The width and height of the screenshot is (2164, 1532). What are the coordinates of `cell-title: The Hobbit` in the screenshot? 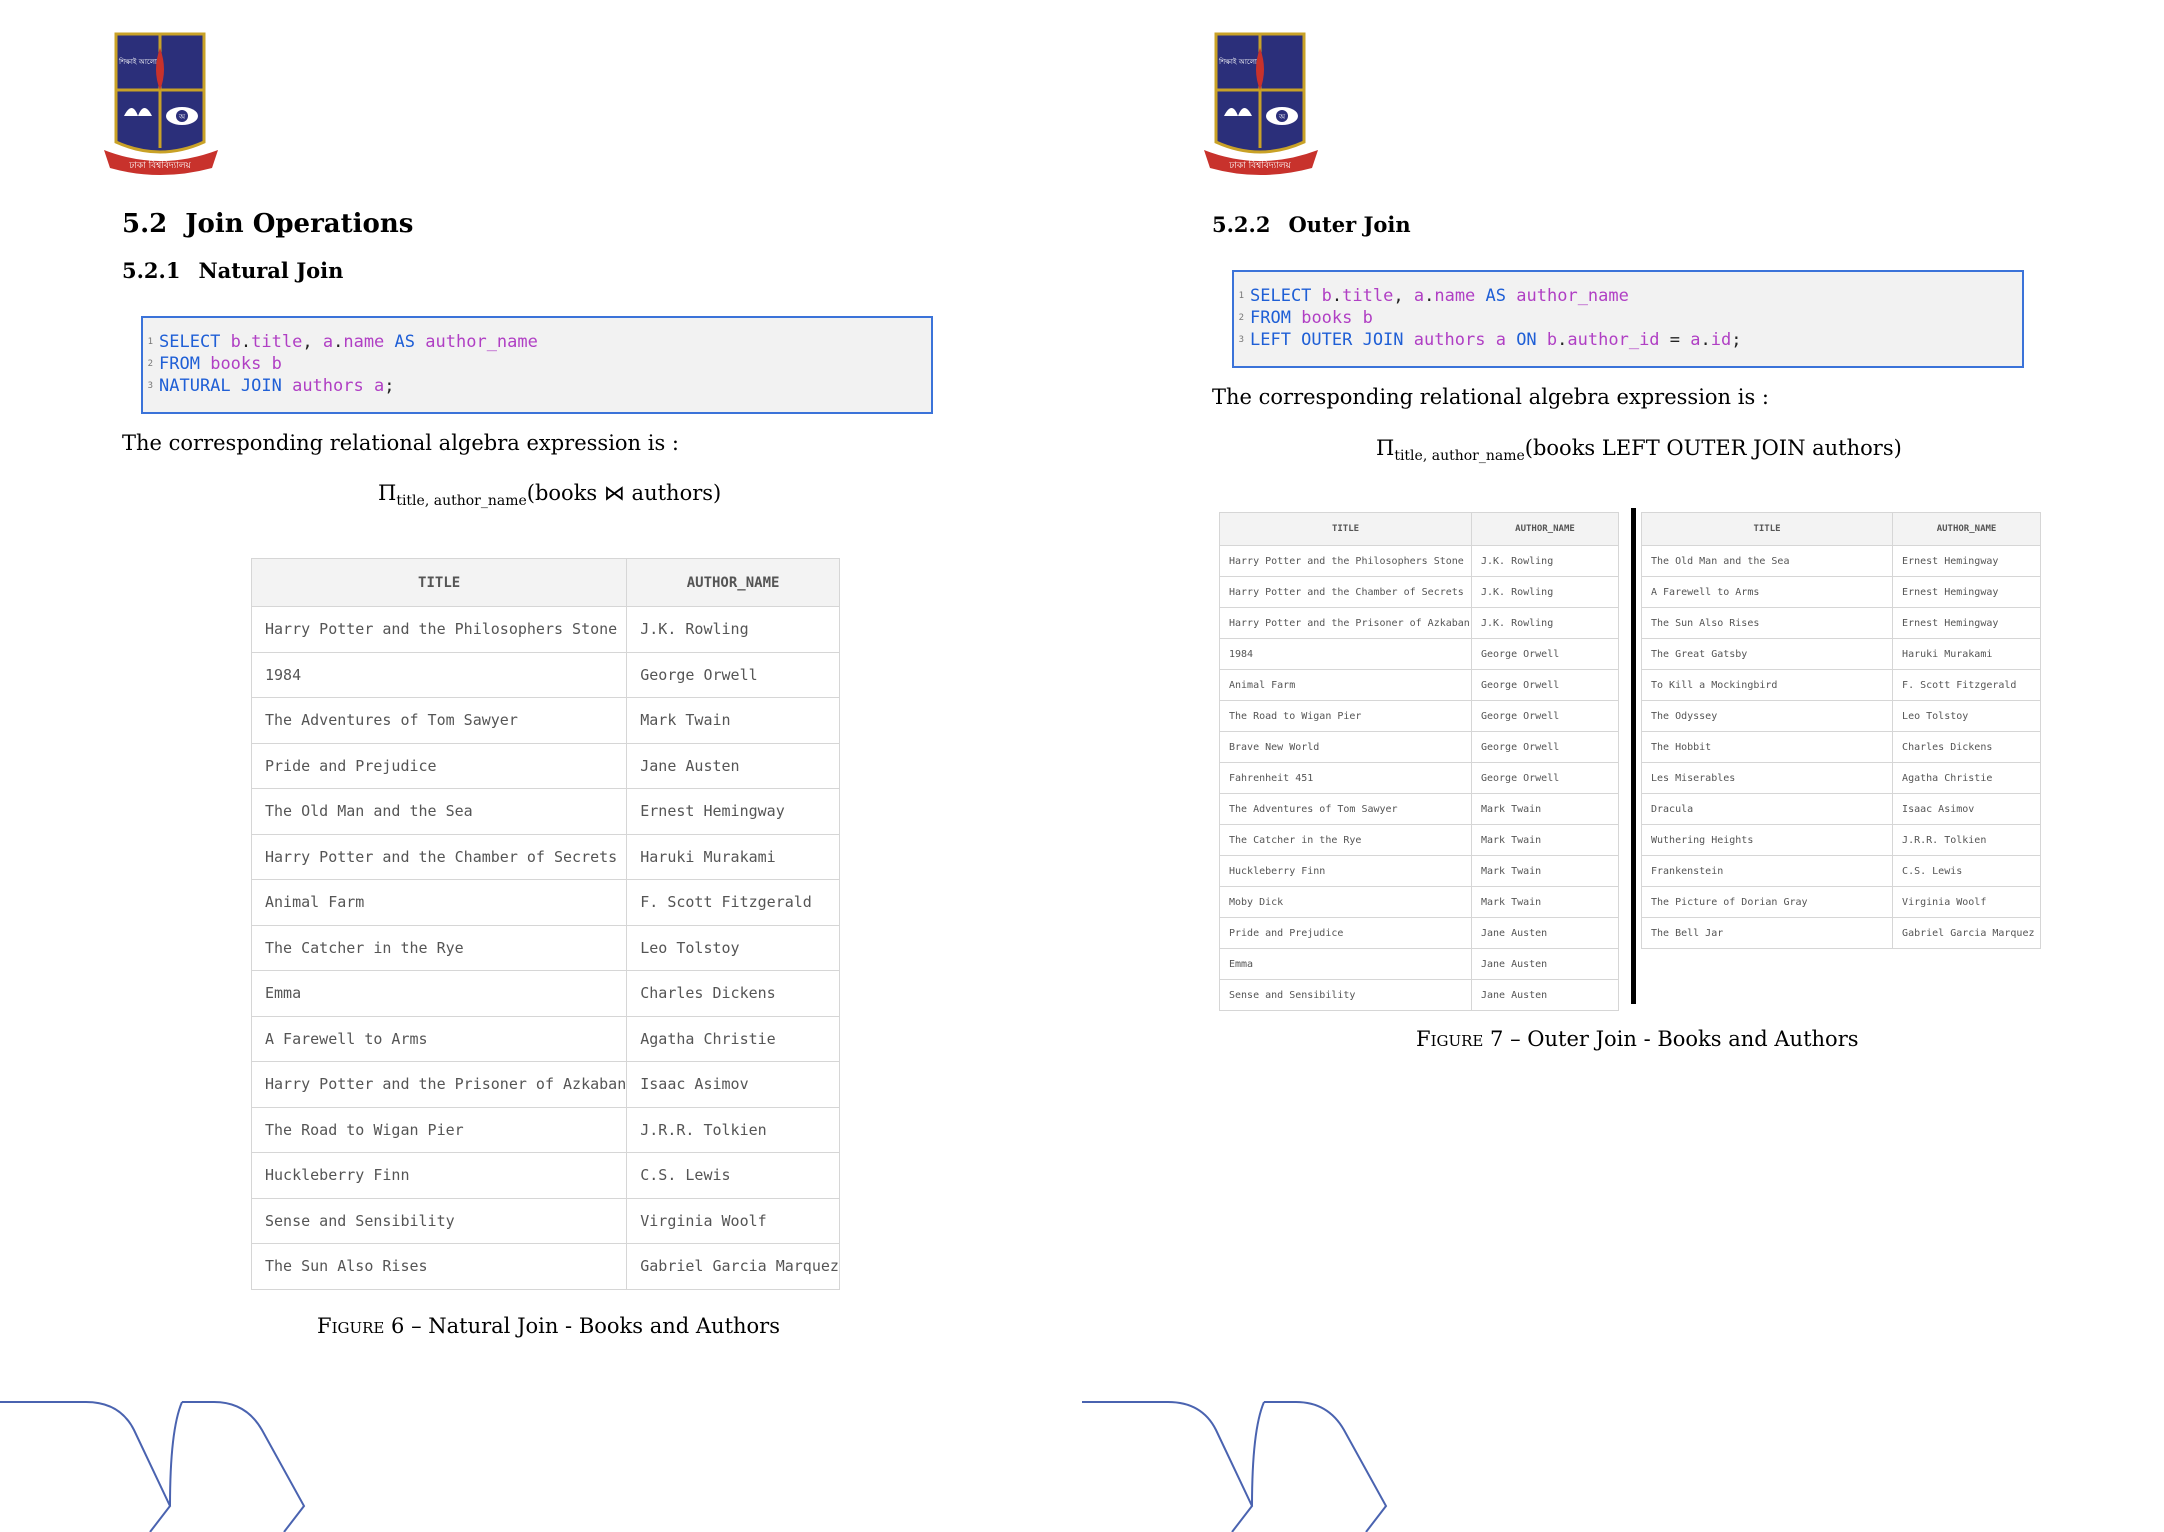 It's located at (1767, 747).